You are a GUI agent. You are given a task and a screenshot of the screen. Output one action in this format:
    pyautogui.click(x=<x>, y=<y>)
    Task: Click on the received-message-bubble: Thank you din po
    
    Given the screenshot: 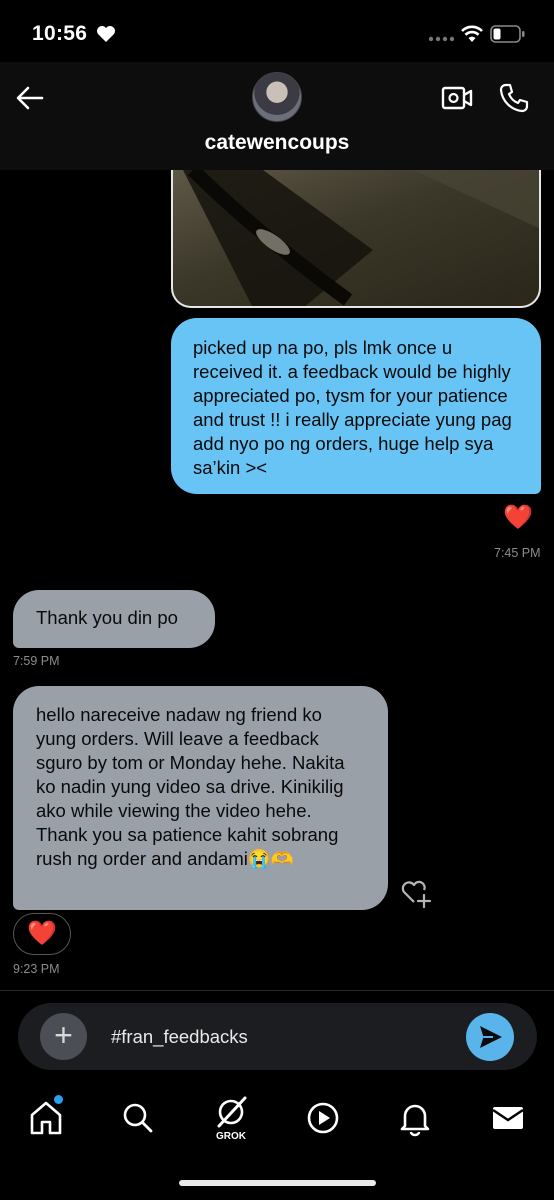 What is the action you would take?
    pyautogui.click(x=114, y=619)
    